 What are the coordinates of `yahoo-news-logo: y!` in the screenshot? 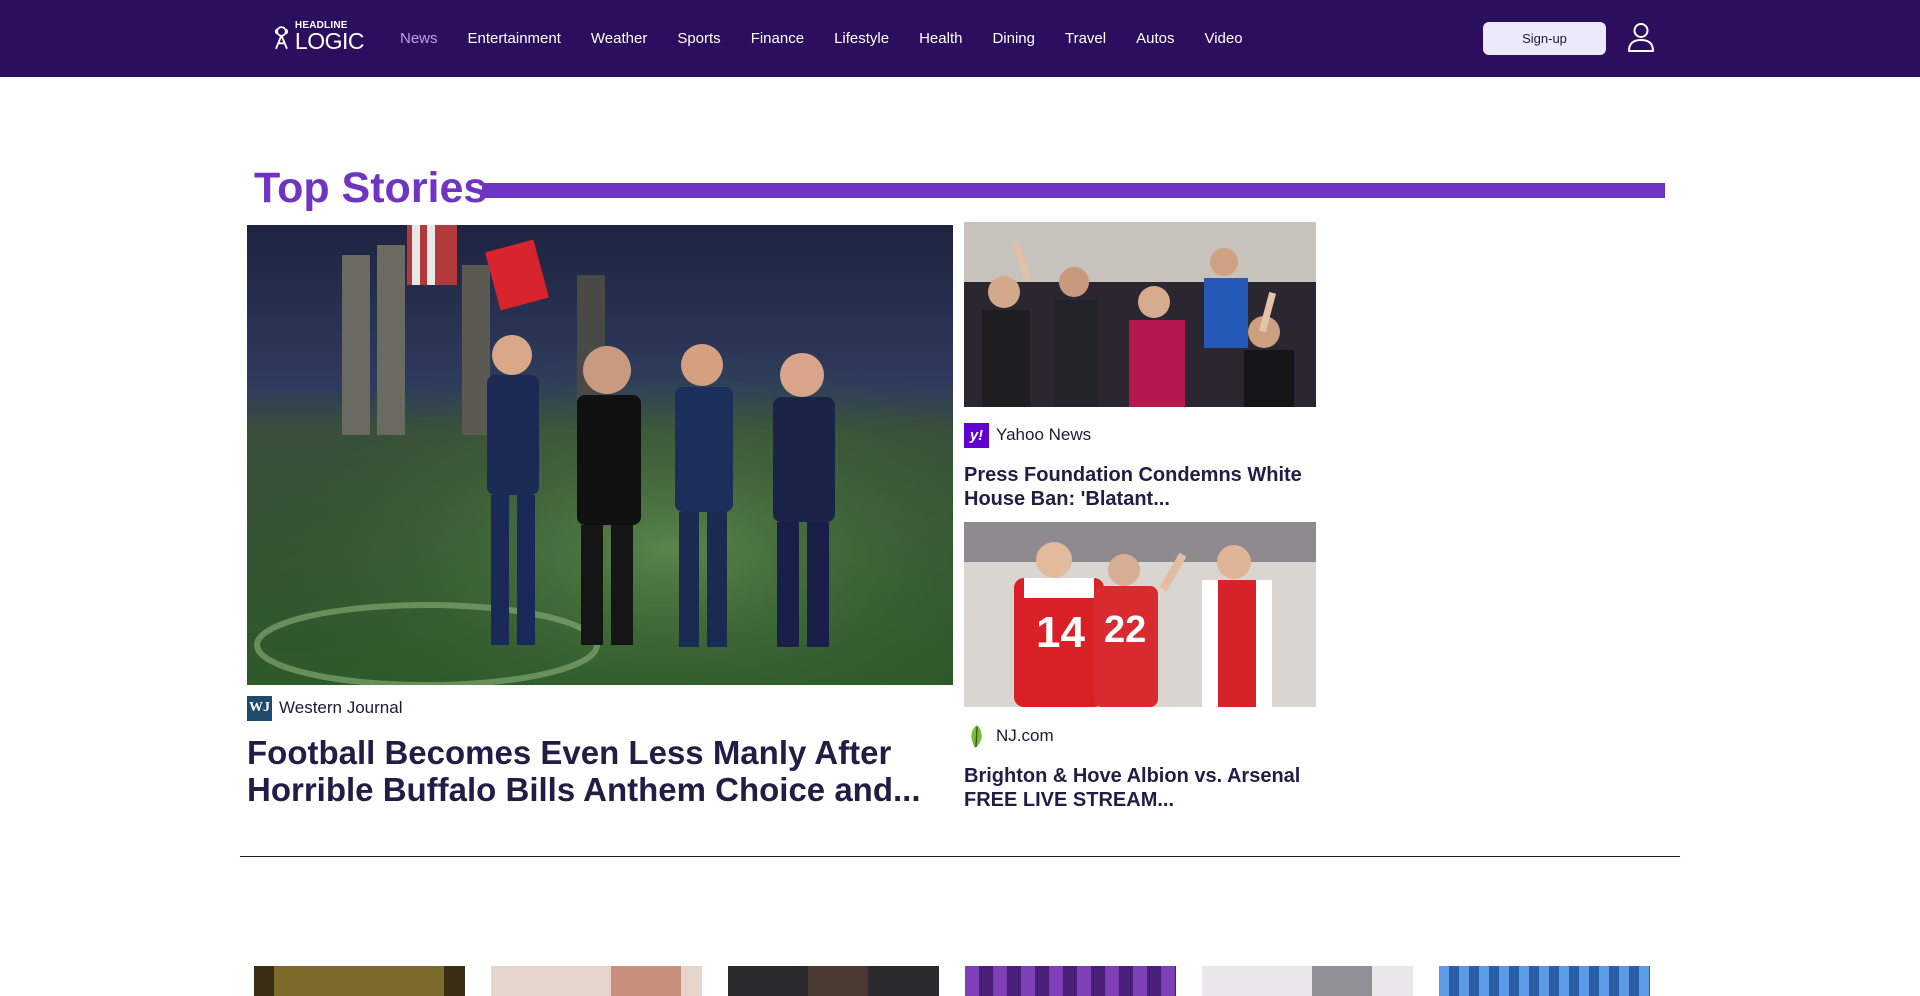 It's located at (976, 435).